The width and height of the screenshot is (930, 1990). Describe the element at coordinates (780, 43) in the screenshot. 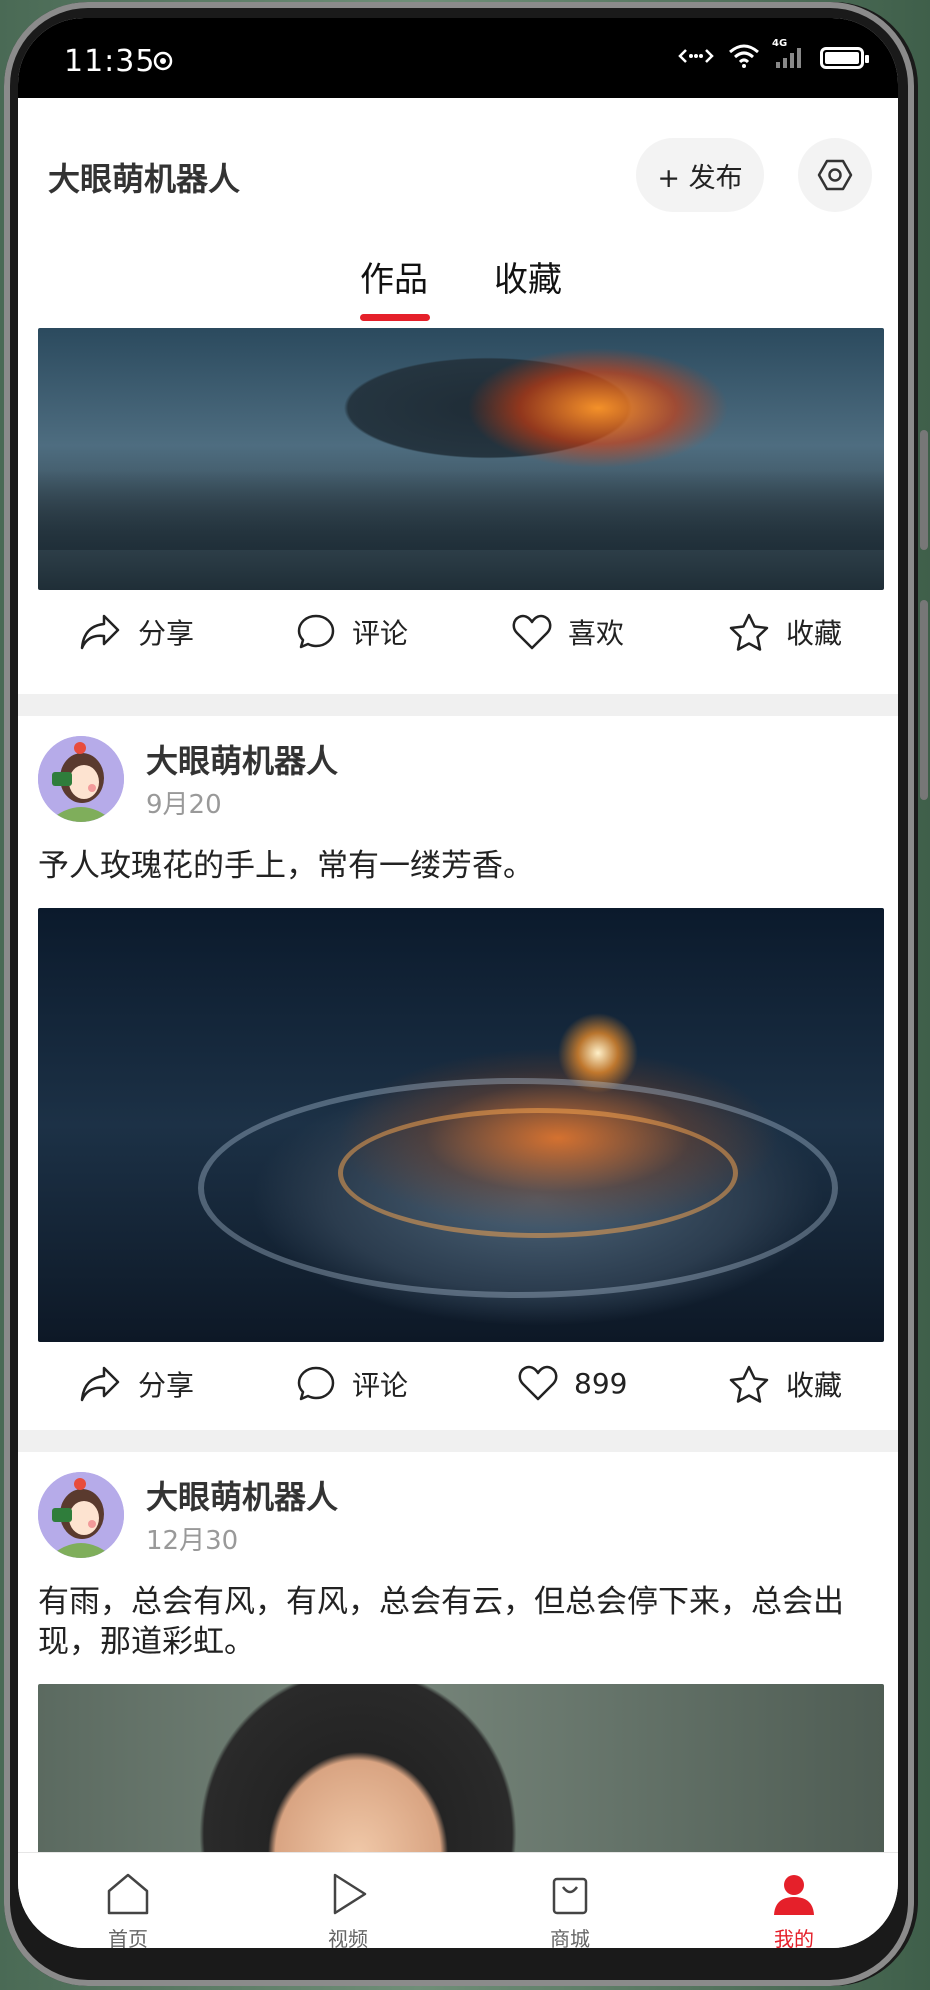

I see `network-type: 4G` at that location.